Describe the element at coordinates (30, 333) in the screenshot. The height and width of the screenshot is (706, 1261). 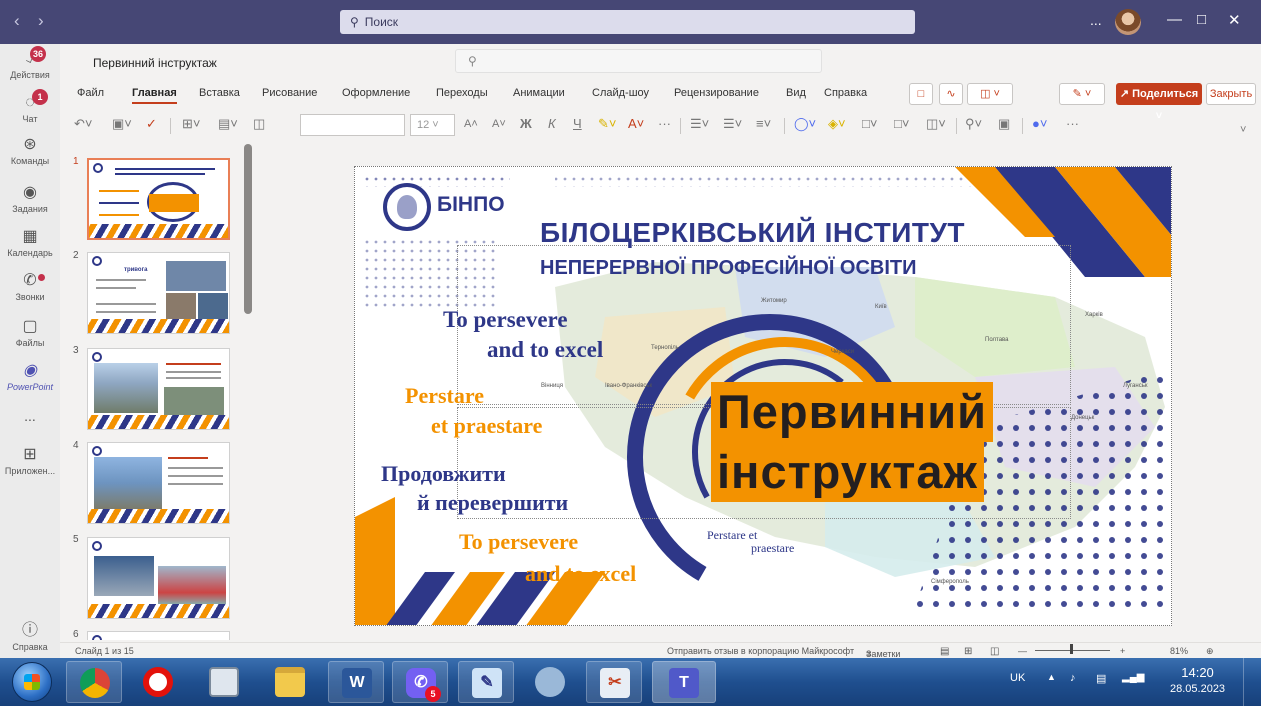
I see `rail-item-files: ▢ Файлы` at that location.